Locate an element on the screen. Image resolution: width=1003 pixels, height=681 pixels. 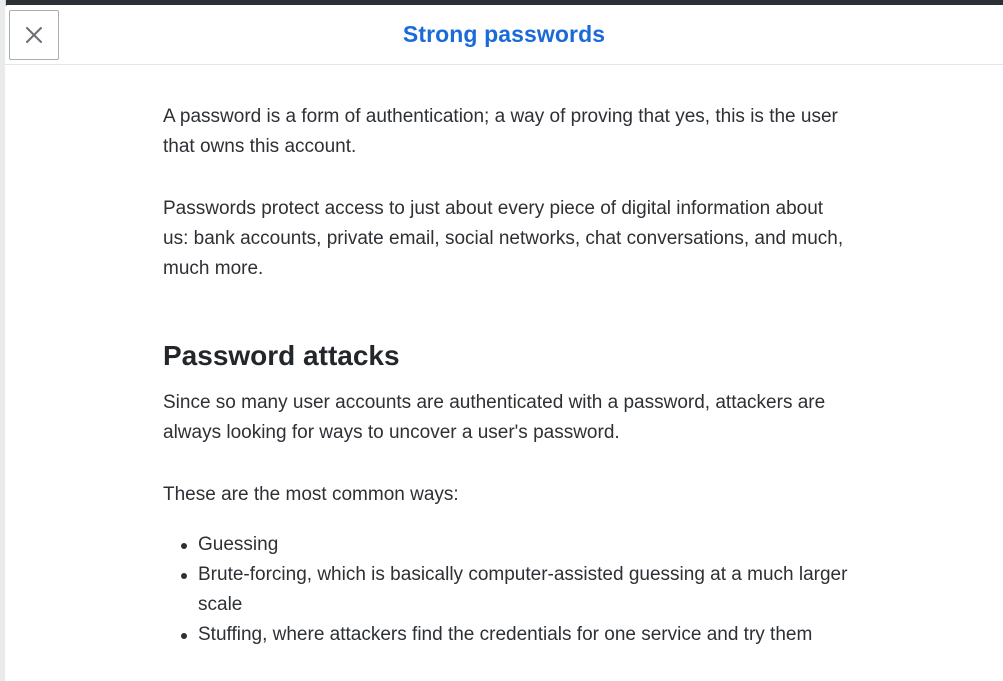
list-intro: These are the most common ways: is located at coordinates (311, 494).